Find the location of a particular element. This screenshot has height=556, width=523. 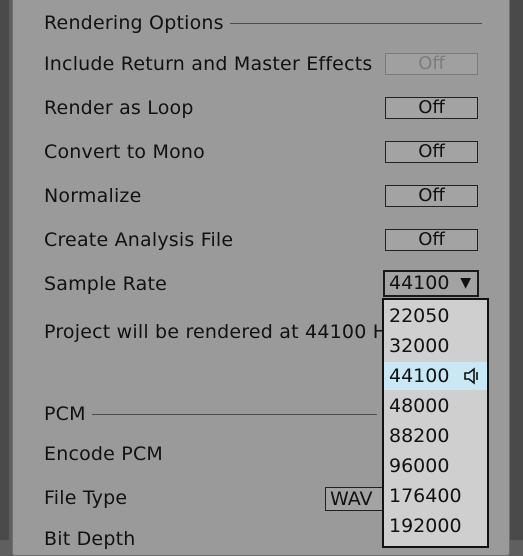

sample-rate-option: 176400 is located at coordinates (435, 496).